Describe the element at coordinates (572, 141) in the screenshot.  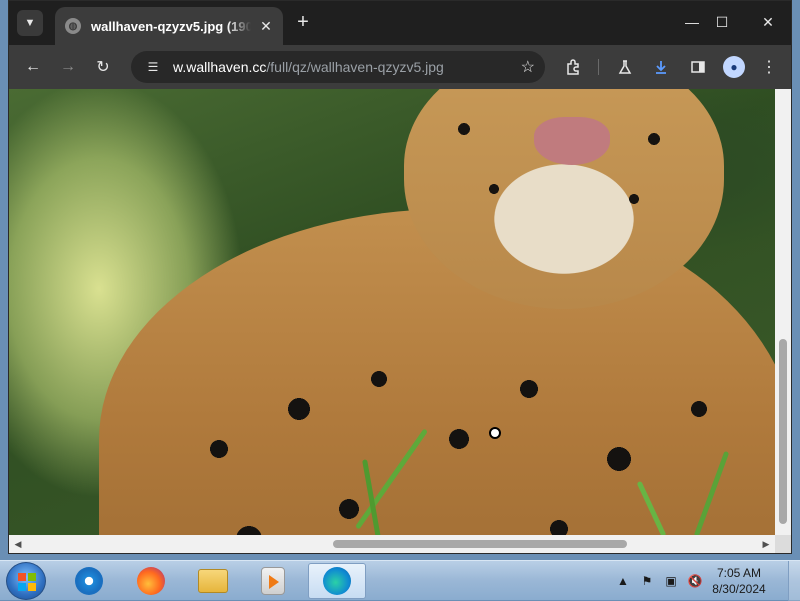
I see `jaguar-nose` at that location.